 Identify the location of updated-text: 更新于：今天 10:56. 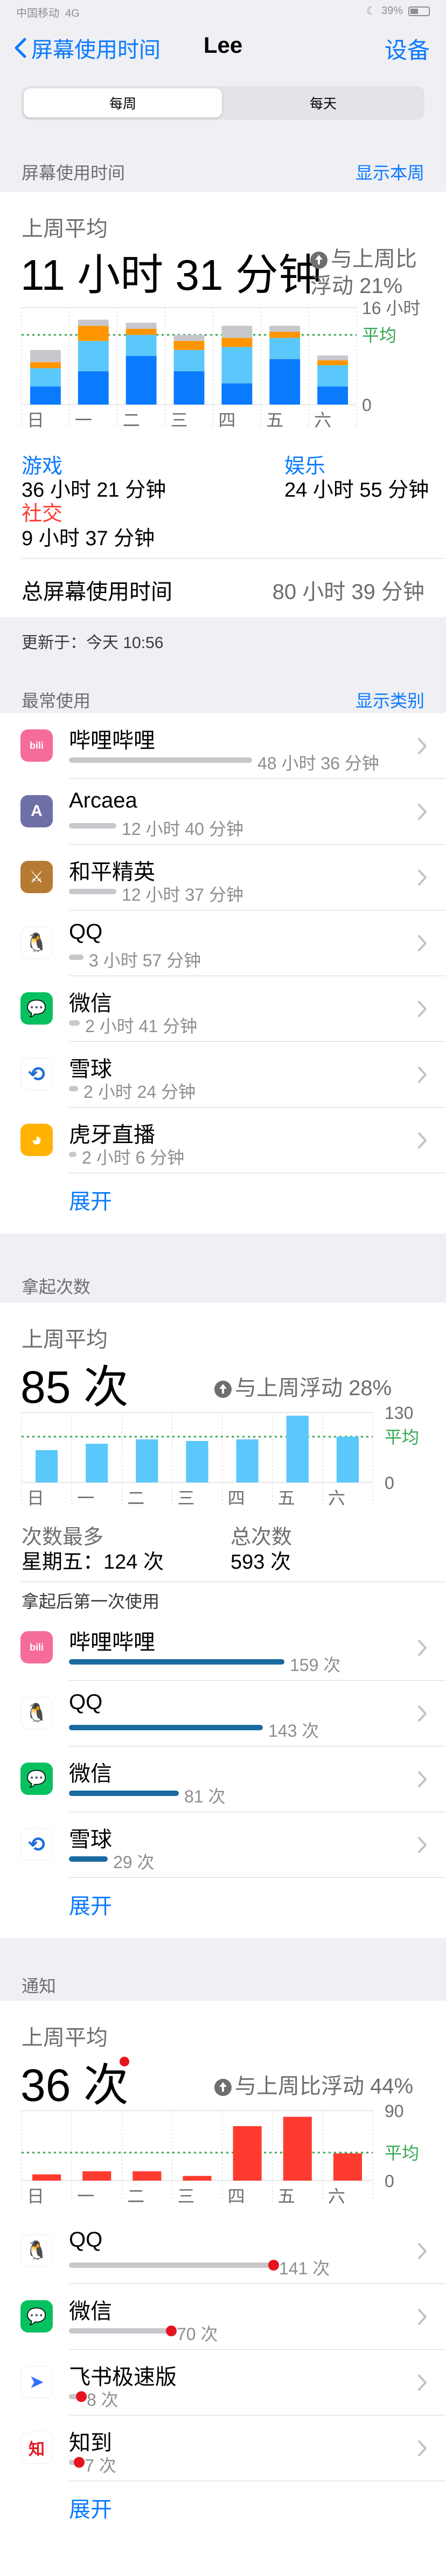
(93, 643).